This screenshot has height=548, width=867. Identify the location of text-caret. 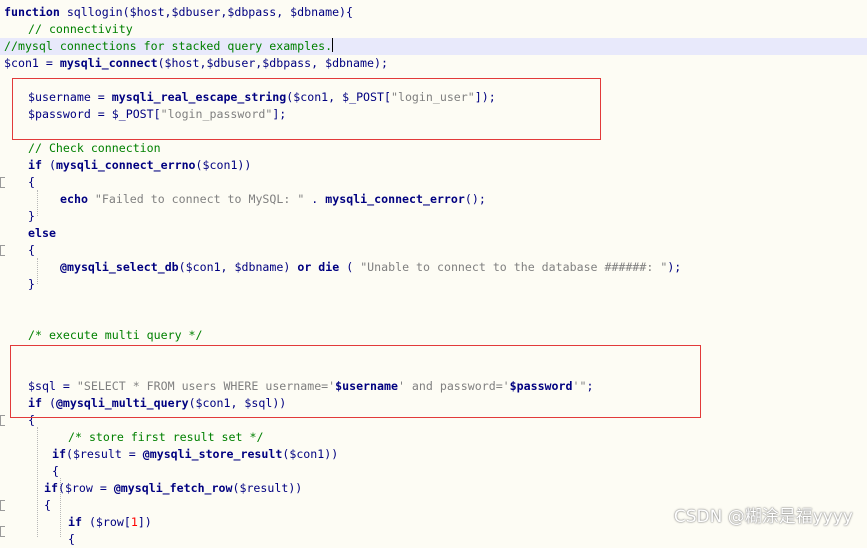
(333, 45).